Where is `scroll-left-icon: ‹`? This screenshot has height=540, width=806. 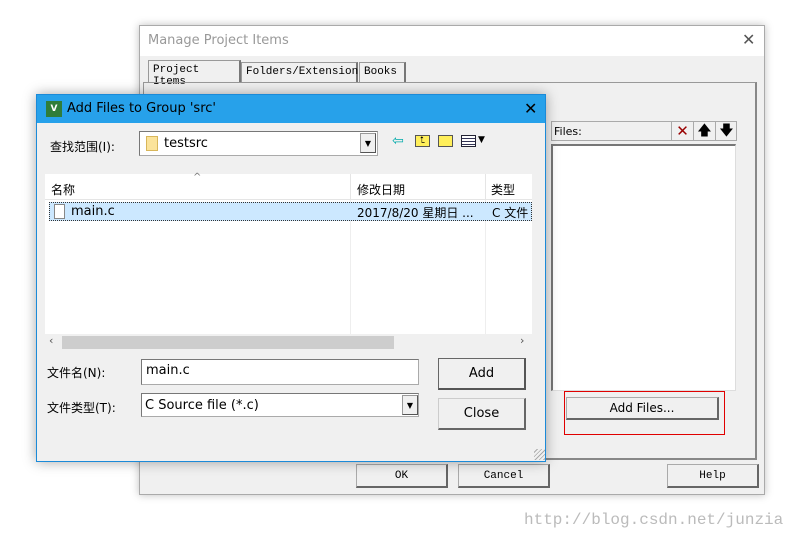 scroll-left-icon: ‹ is located at coordinates (51, 340).